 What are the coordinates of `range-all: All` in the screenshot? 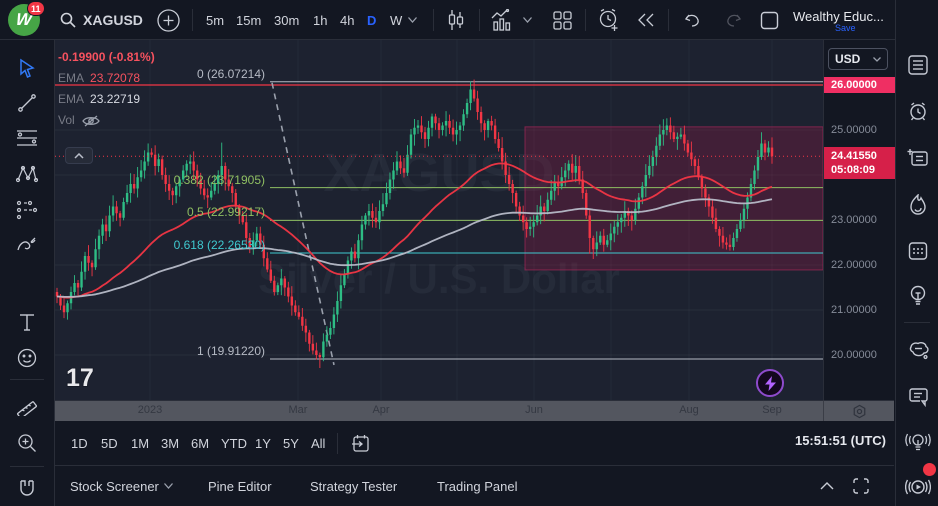 It's located at (318, 443).